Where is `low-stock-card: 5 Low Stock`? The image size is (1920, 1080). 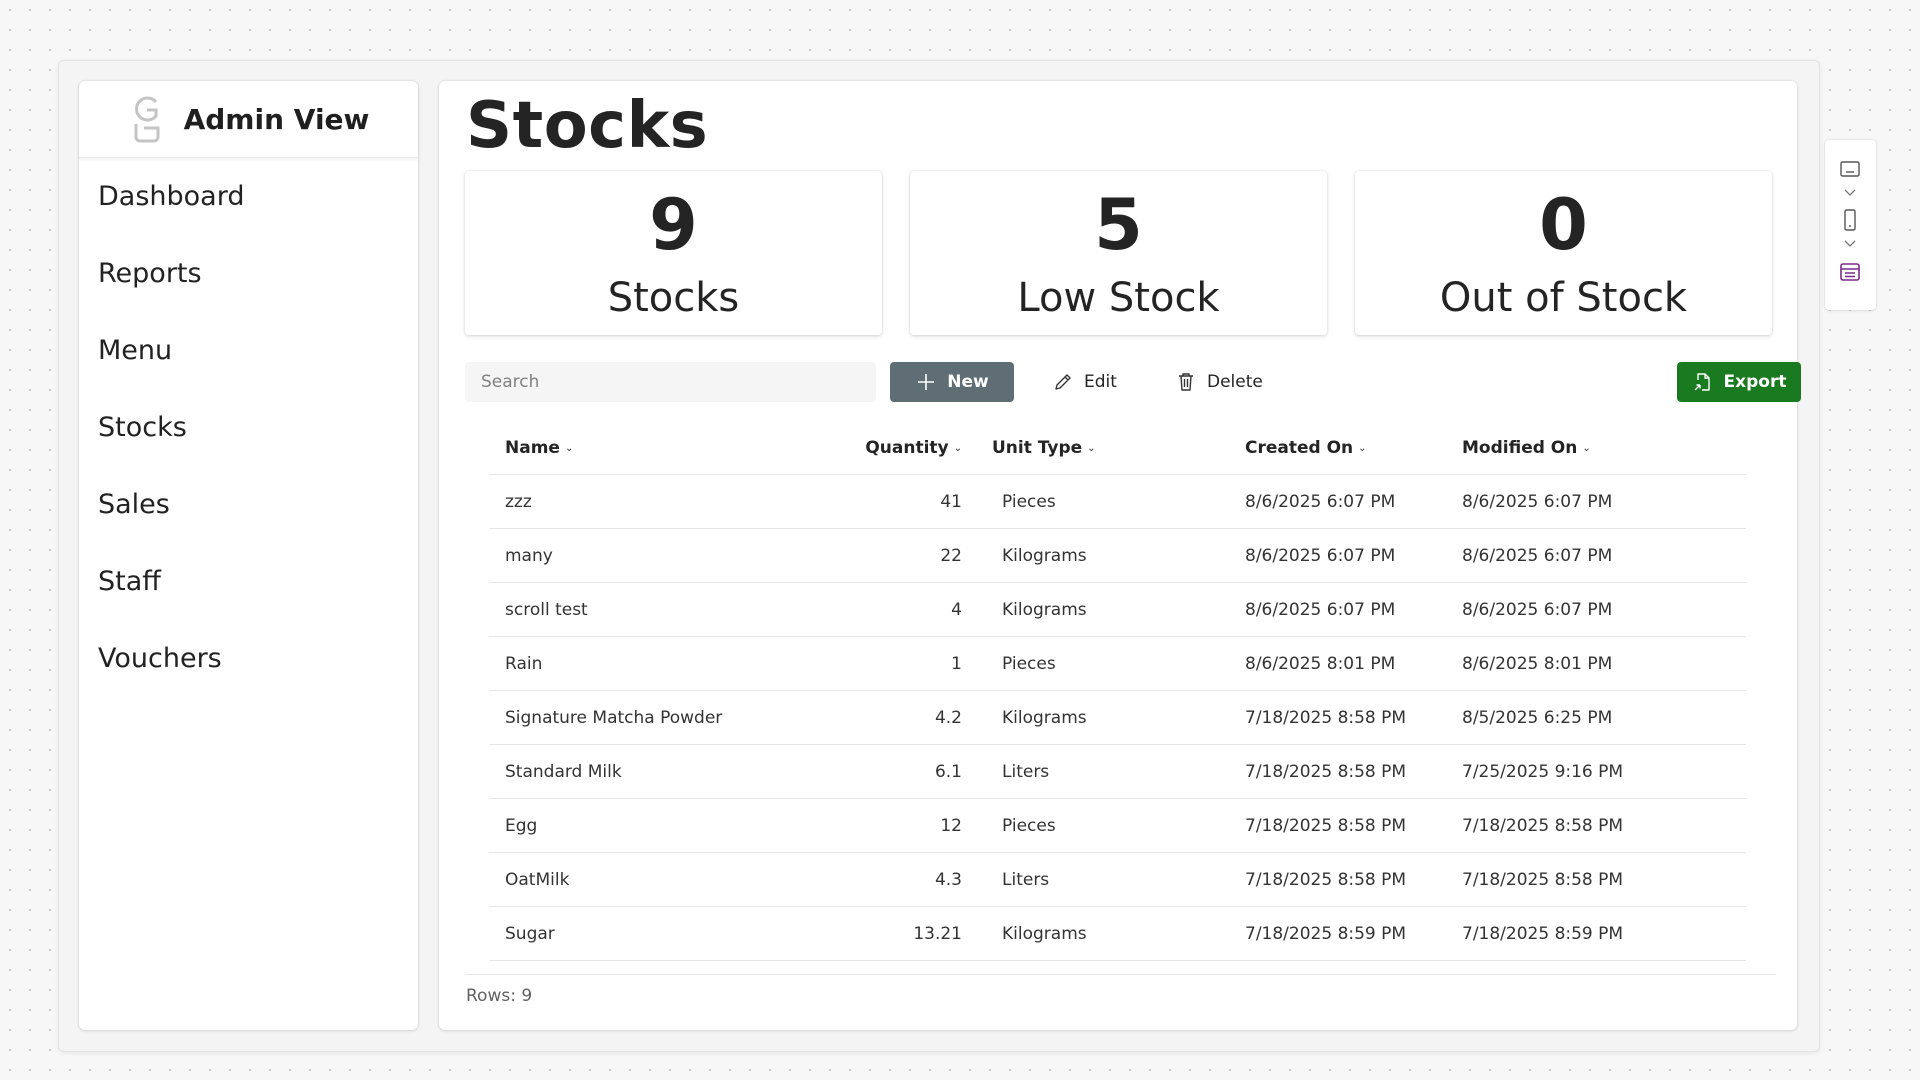
low-stock-card: 5 Low Stock is located at coordinates (1118, 253).